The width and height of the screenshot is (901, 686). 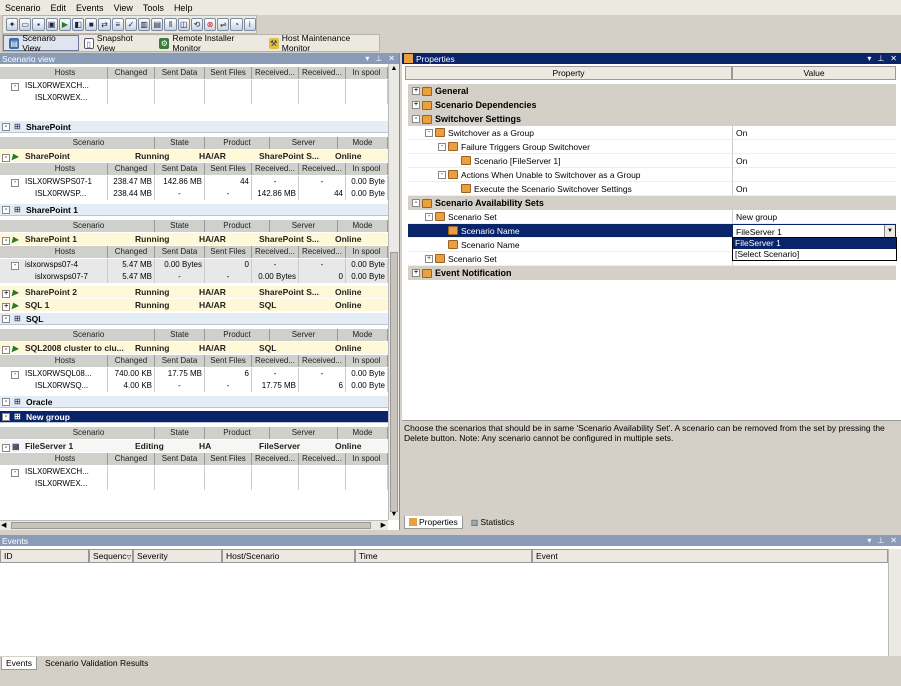 What do you see at coordinates (194, 127) in the screenshot?
I see `group-row: - ⊞ SharePoint` at bounding box center [194, 127].